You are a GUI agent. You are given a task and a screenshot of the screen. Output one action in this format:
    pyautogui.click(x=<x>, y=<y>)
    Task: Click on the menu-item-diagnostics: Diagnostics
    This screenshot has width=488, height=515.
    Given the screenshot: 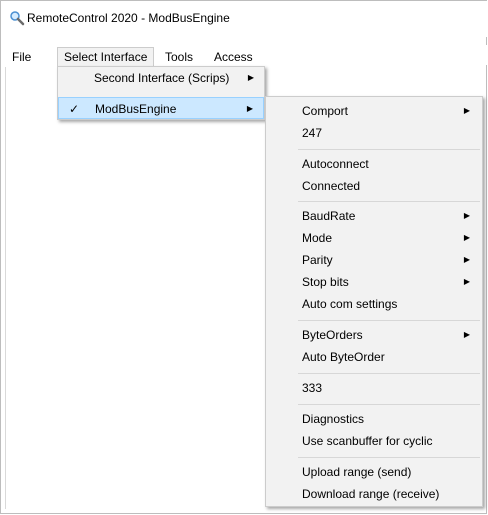 What is the action you would take?
    pyautogui.click(x=374, y=419)
    